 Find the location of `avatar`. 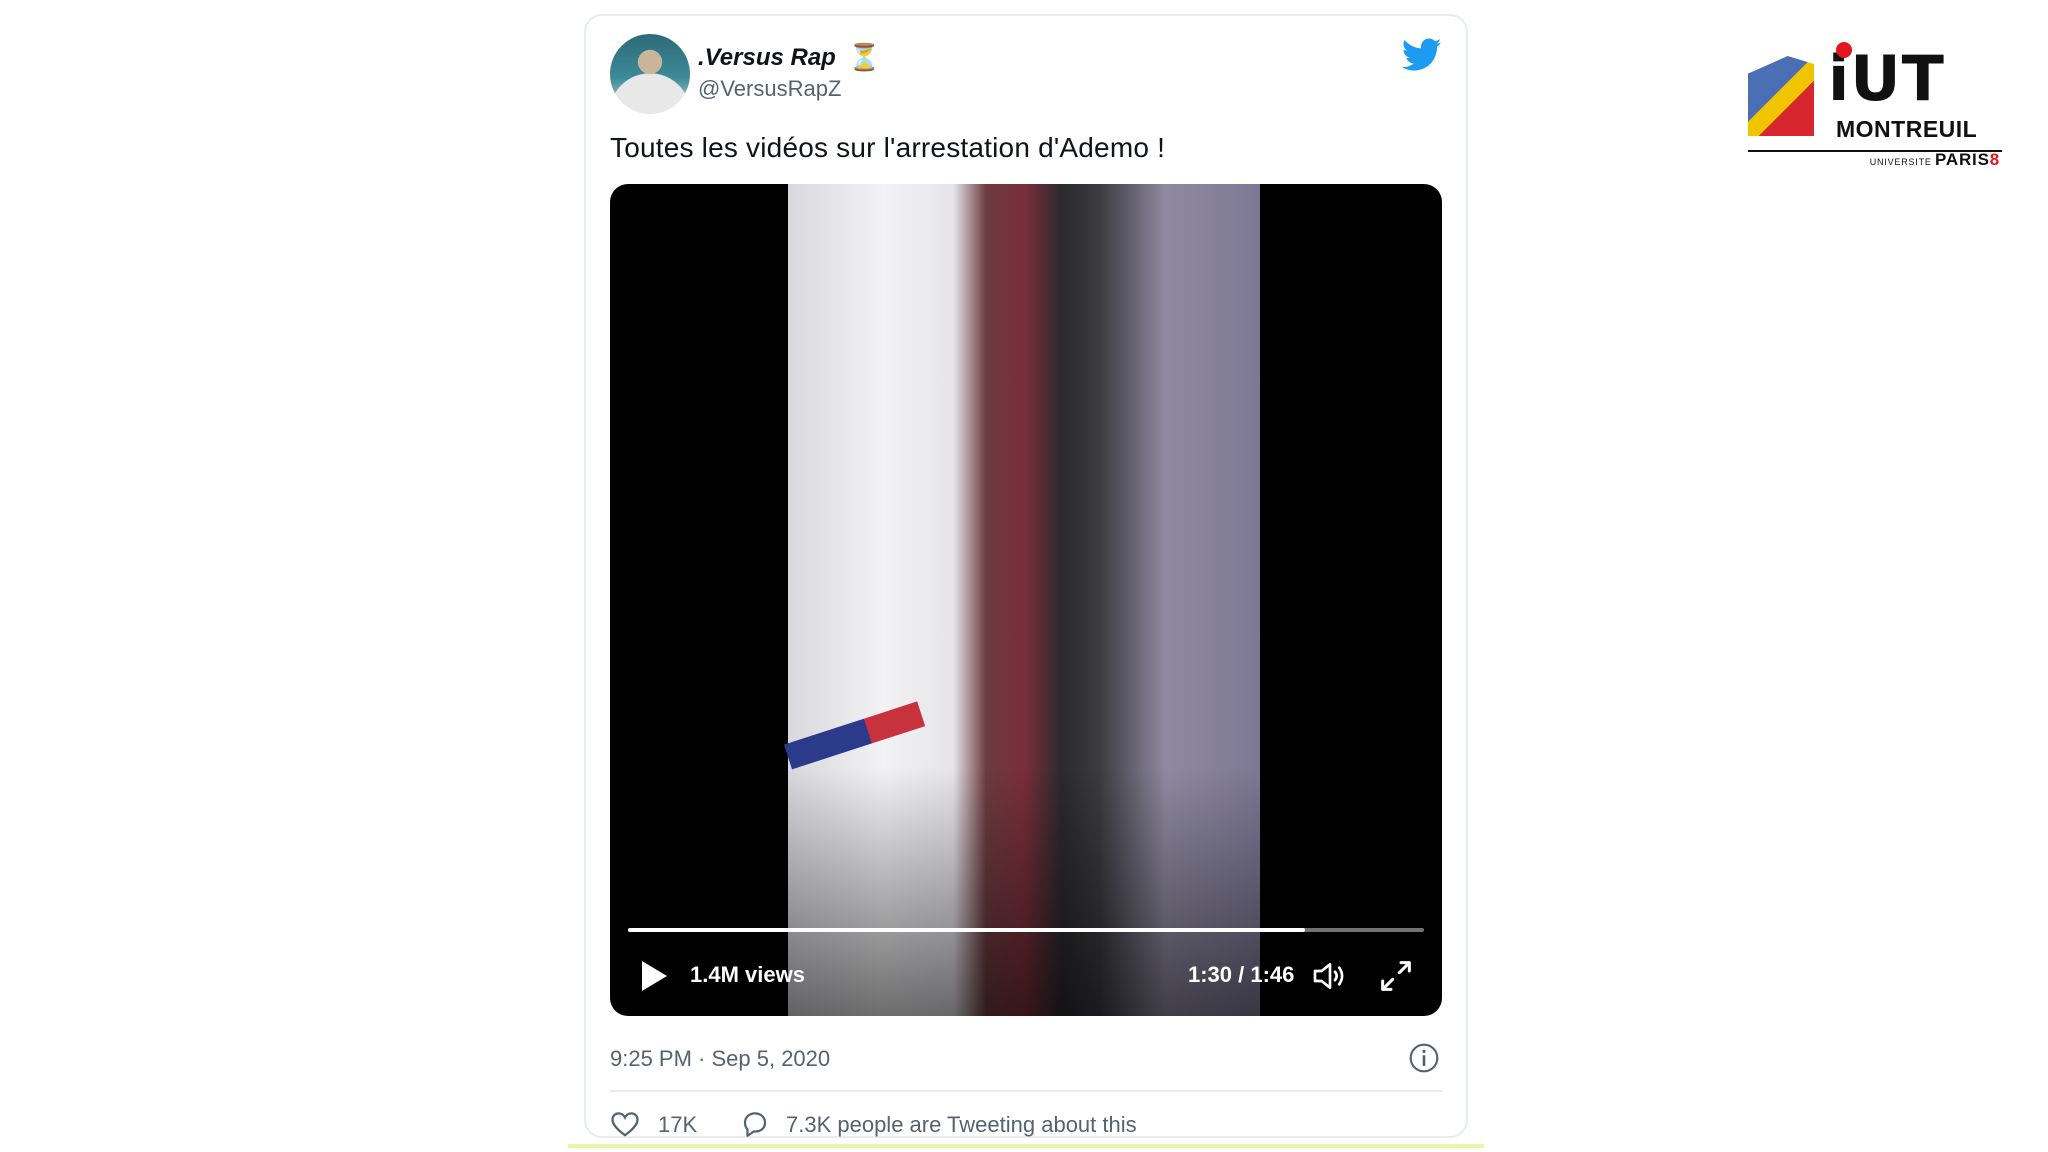

avatar is located at coordinates (650, 74).